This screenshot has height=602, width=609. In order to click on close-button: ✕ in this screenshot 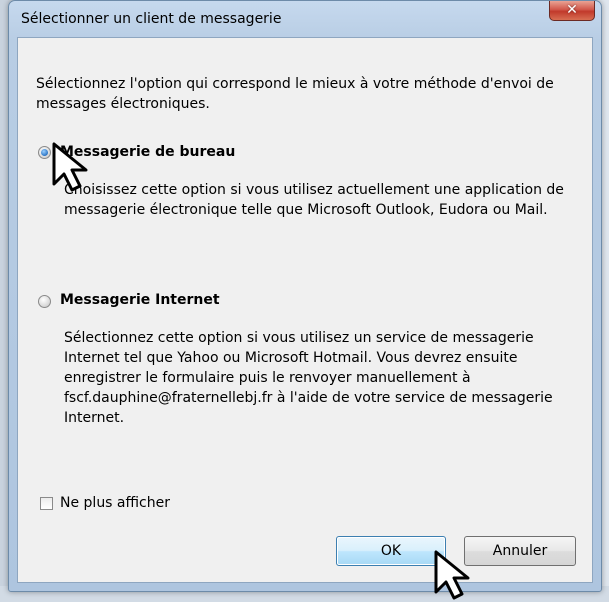, I will do `click(572, 11)`.